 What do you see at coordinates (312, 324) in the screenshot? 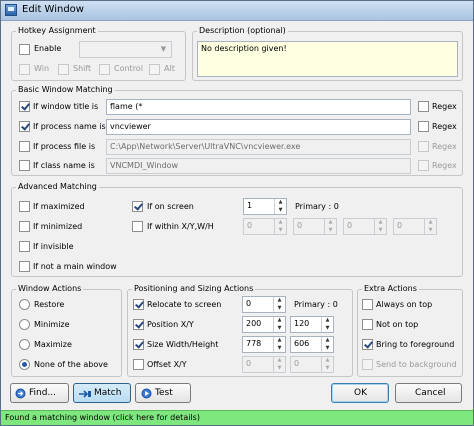
I see `position-y-stepper: 120 ▲ ▼` at bounding box center [312, 324].